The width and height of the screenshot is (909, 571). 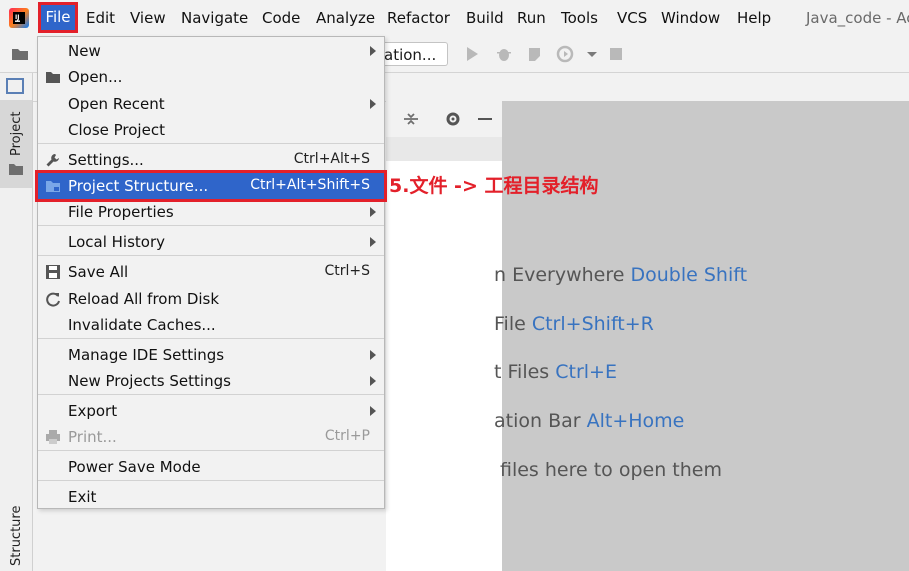 What do you see at coordinates (536, 54) in the screenshot?
I see `coverage-icon` at bounding box center [536, 54].